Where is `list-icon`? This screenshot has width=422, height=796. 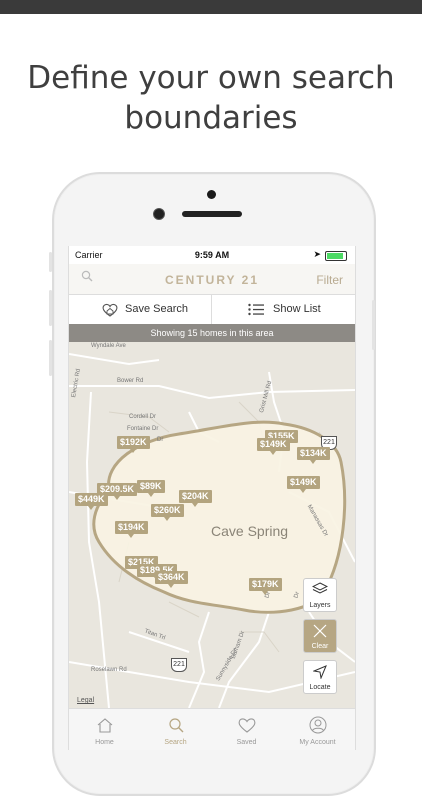
list-icon is located at coordinates (256, 309).